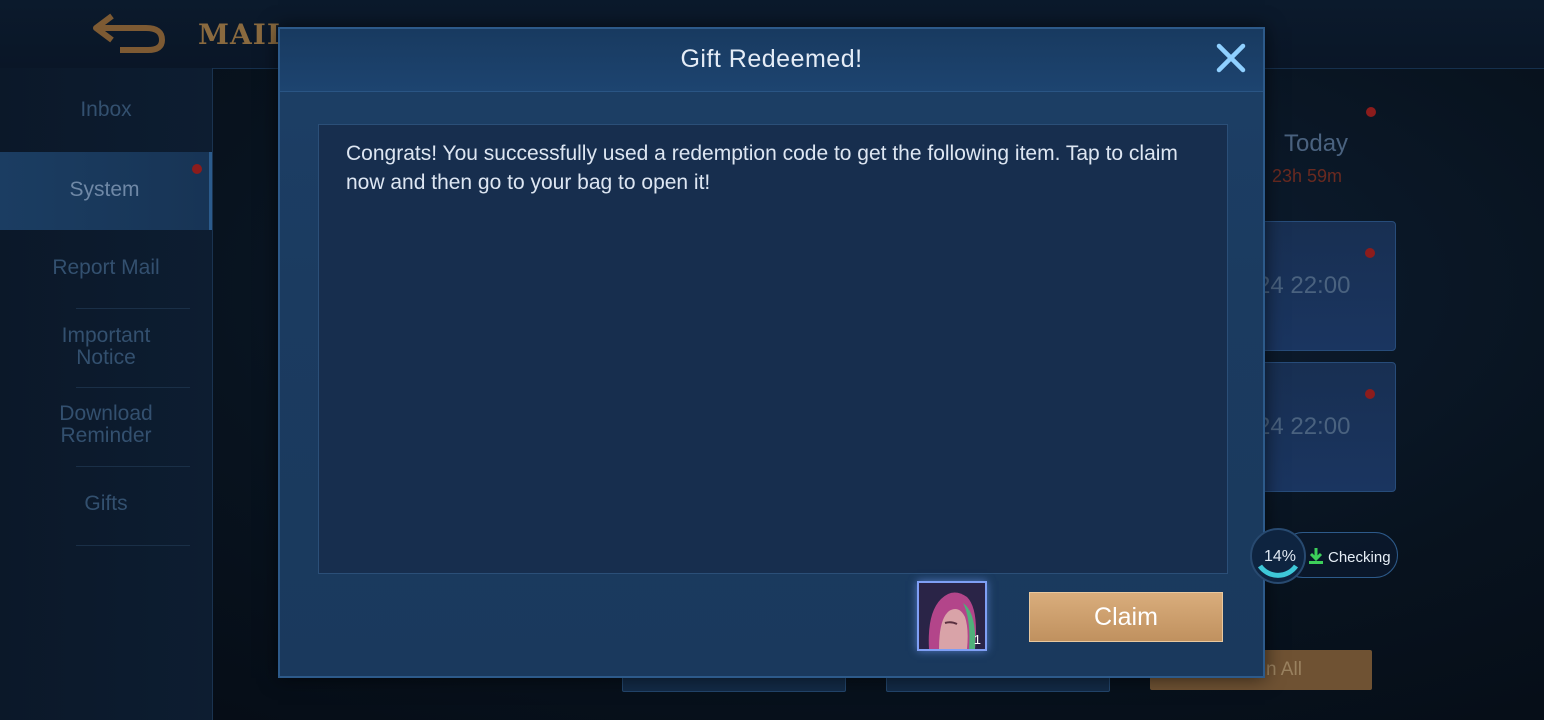 The image size is (1544, 720). I want to click on sidebar-item-label: Gifts, so click(106, 503).